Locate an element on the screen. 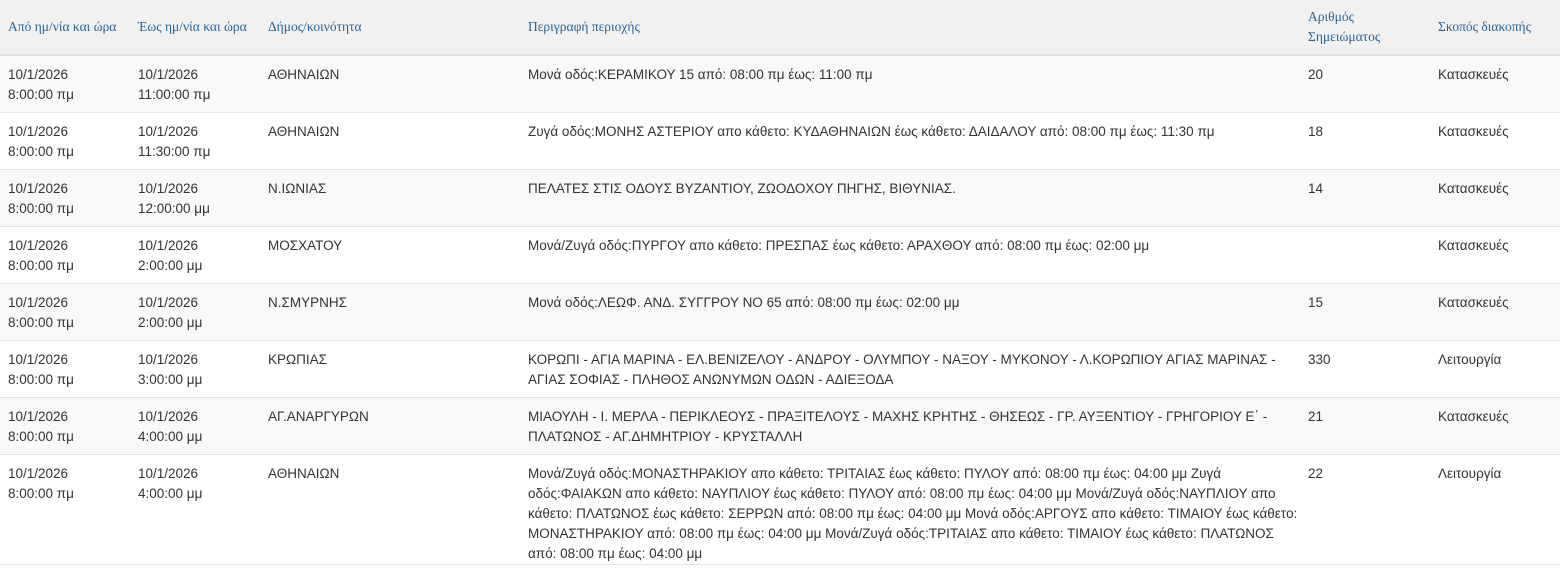  cell-number: 22 is located at coordinates (1316, 473).